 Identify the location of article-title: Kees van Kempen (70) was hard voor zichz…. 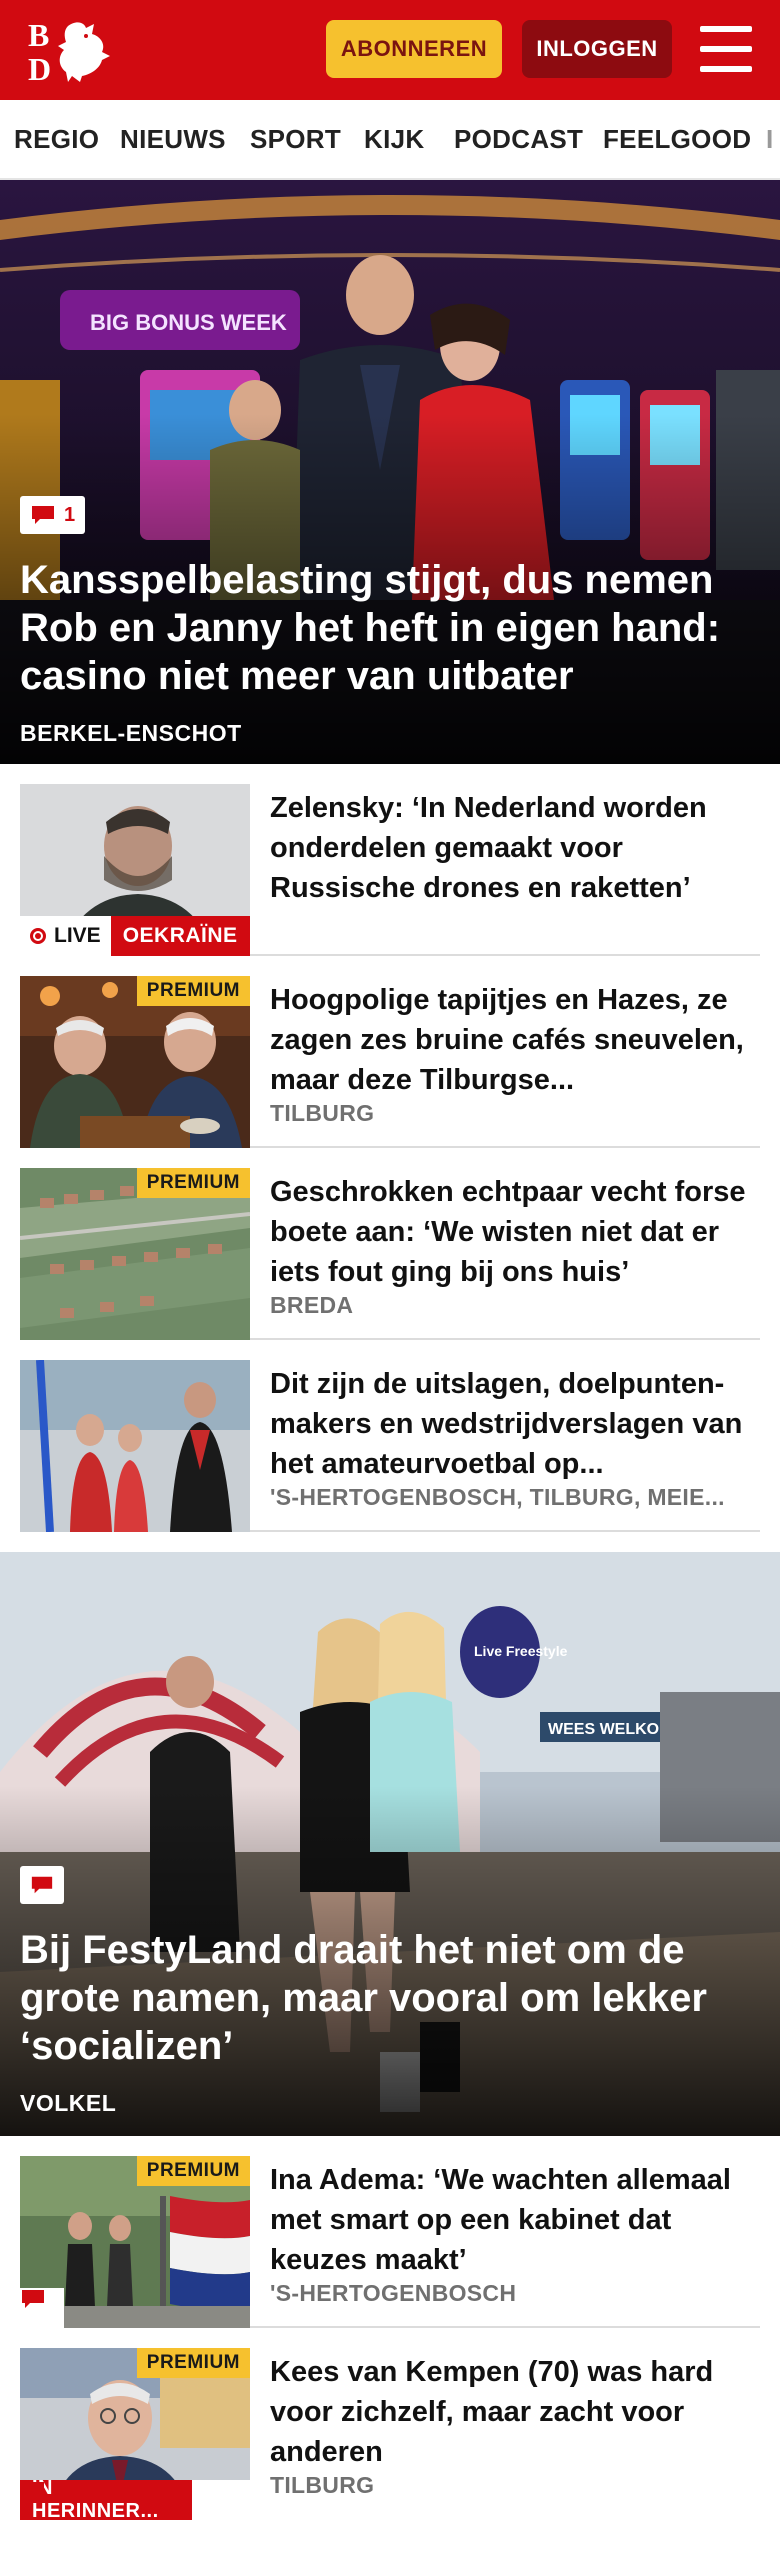
(515, 2412).